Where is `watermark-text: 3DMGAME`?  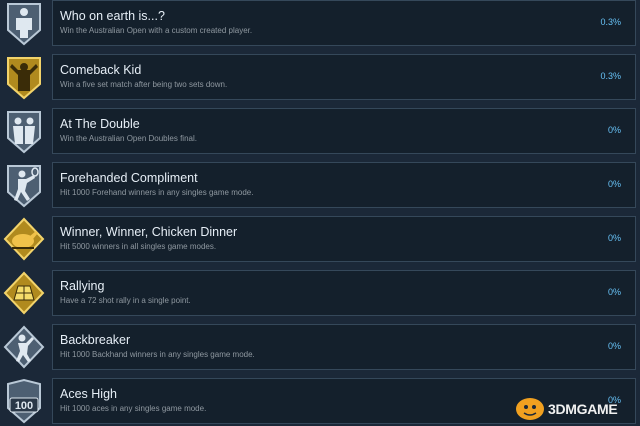
watermark-text: 3DMGAME is located at coordinates (583, 409).